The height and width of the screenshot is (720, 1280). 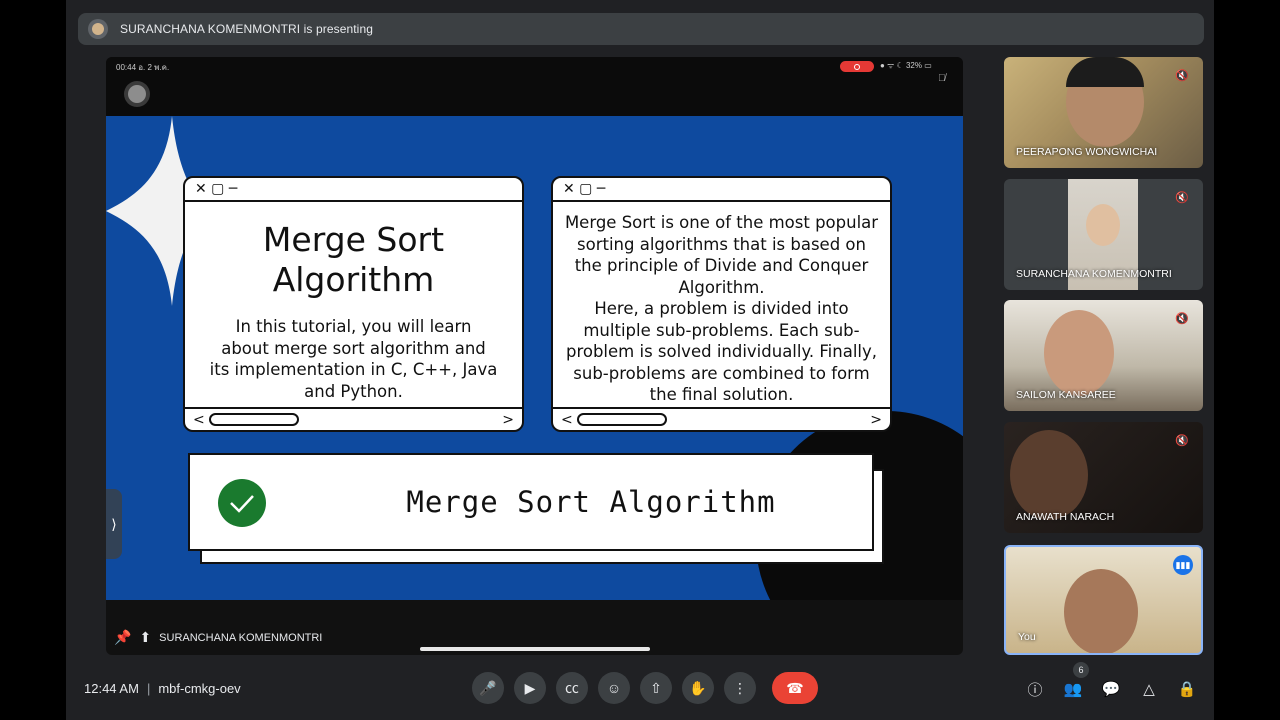 What do you see at coordinates (721, 373) in the screenshot?
I see `text-line: sub-problems are combined to form` at bounding box center [721, 373].